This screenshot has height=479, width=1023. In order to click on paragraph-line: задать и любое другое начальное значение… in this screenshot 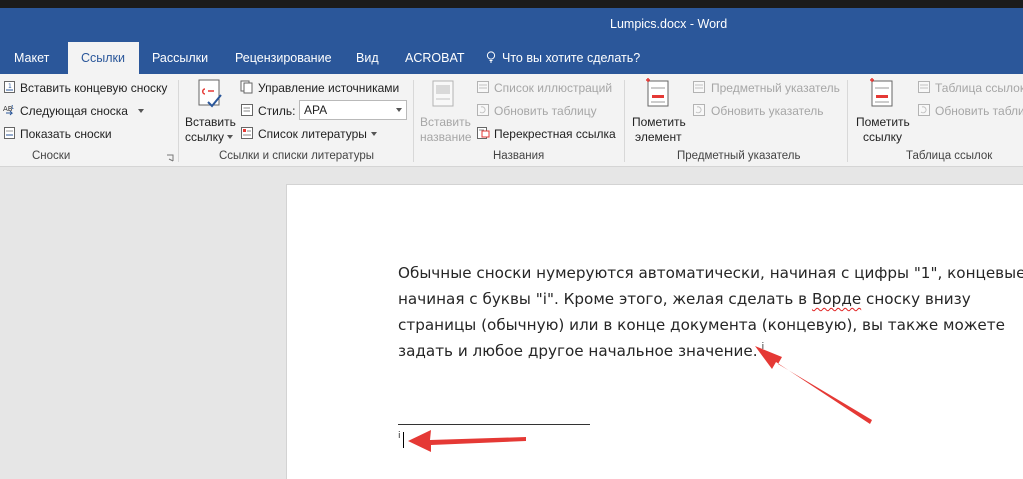, I will do `click(581, 351)`.